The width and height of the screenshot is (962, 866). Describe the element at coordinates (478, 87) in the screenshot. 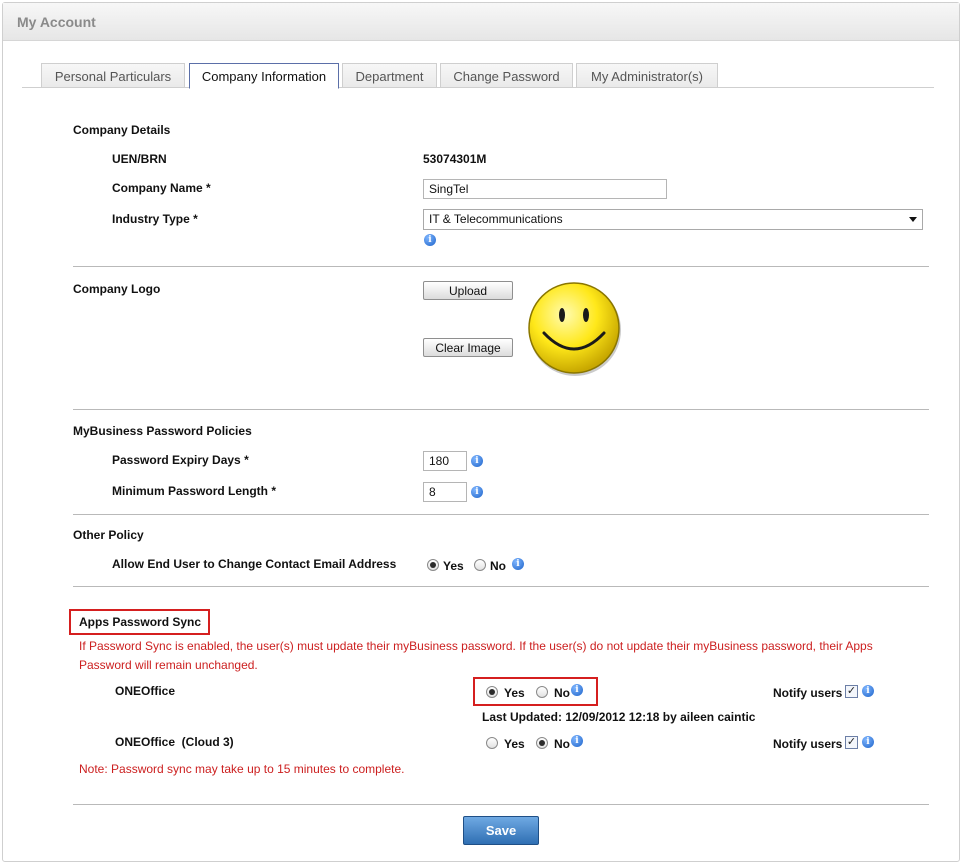

I see `tab-baseline` at that location.